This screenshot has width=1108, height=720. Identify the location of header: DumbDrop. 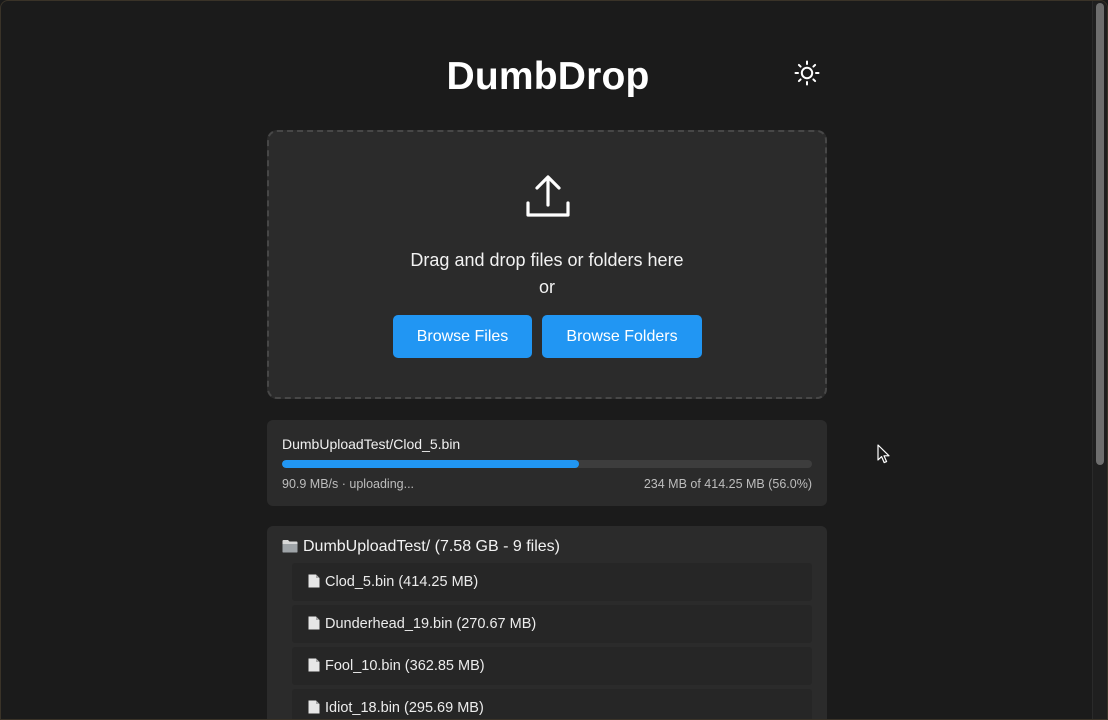
(548, 79).